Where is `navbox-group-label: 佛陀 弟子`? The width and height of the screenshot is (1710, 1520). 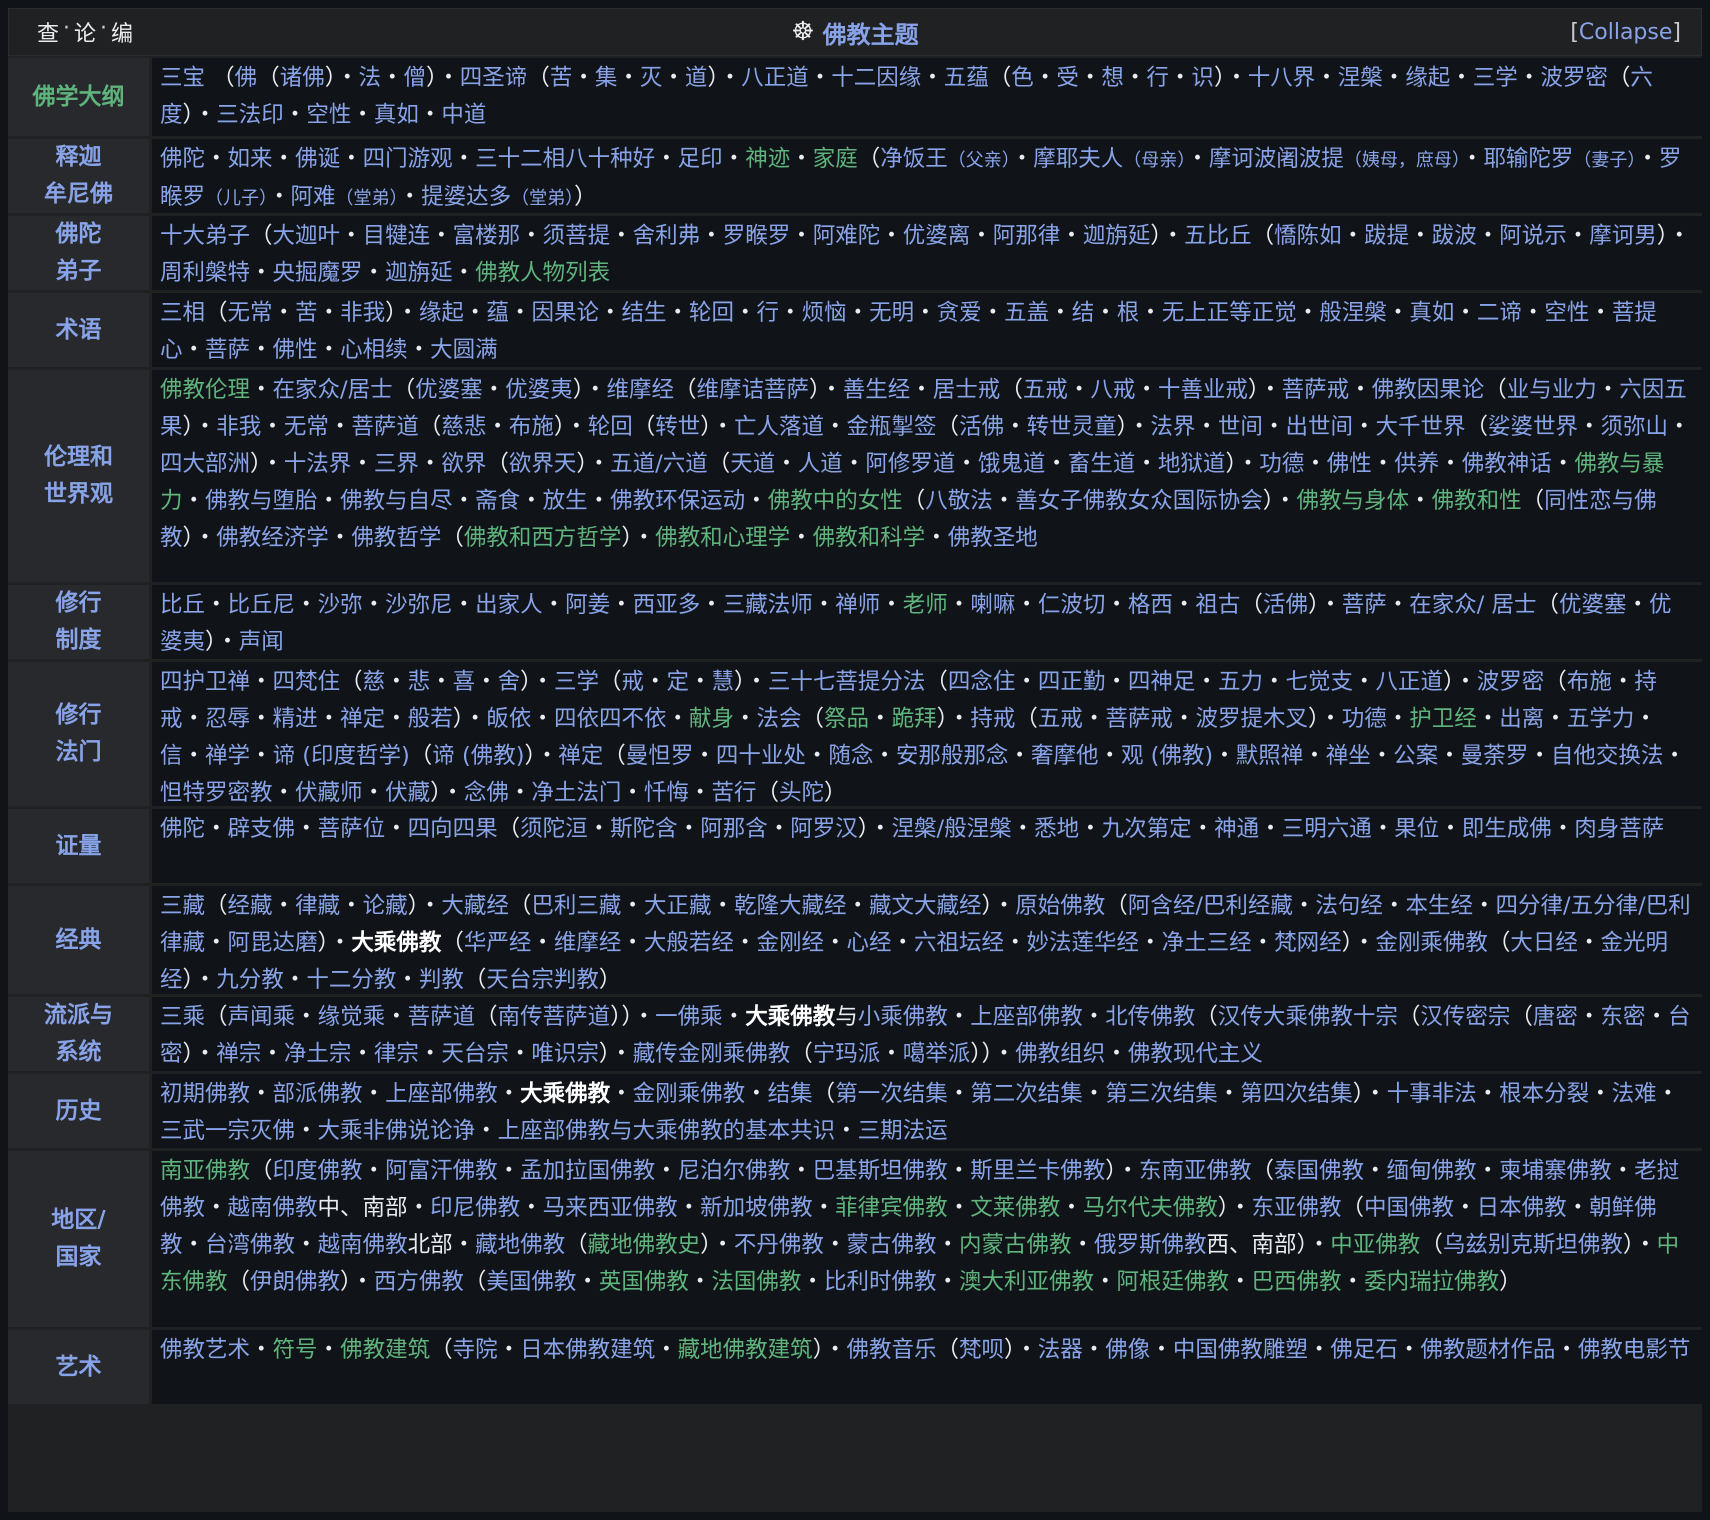
navbox-group-label: 佛陀 弟子 is located at coordinates (78, 253).